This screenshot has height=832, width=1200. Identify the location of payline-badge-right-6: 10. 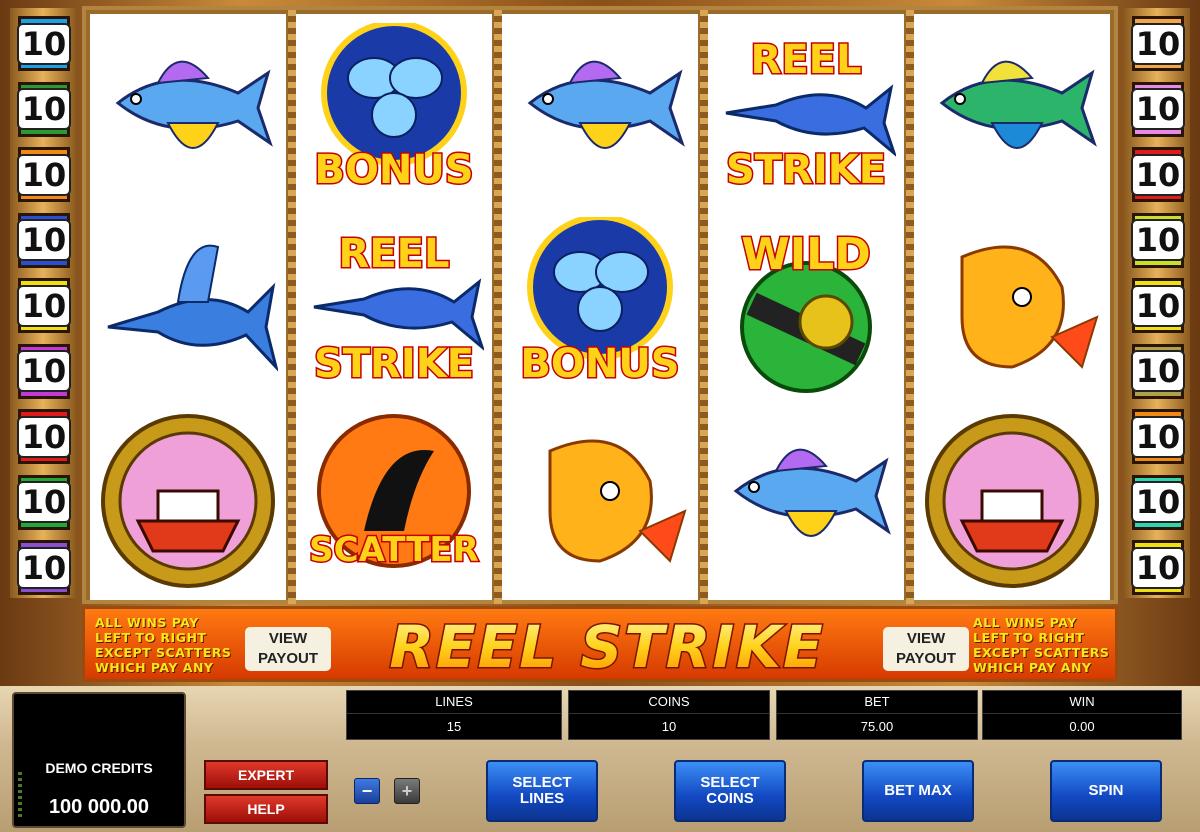
(1158, 371).